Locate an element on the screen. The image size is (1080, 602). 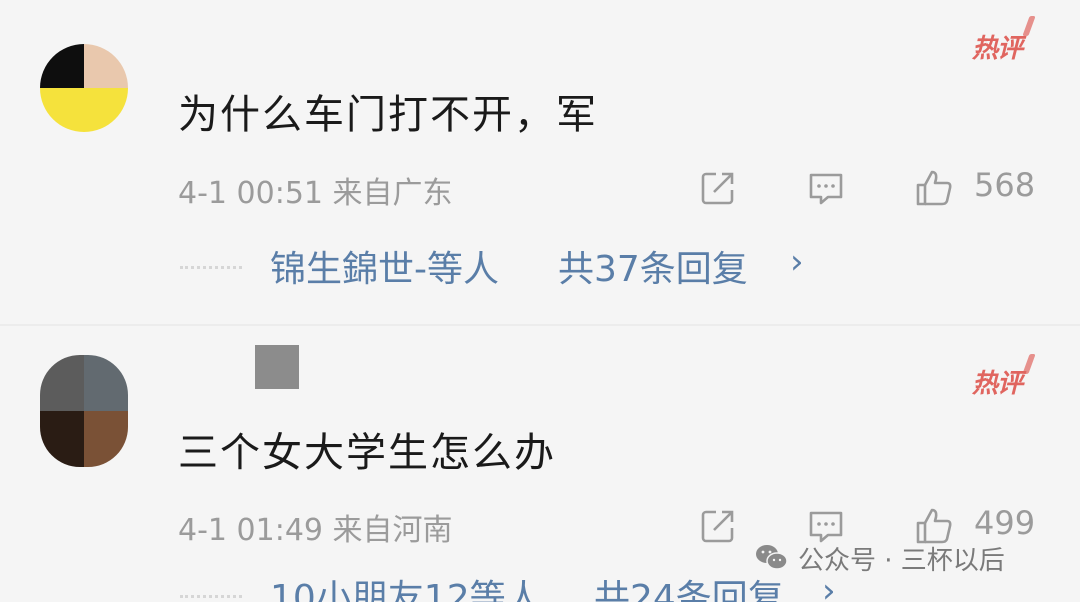
chevron-right-icon: › is located at coordinates (797, 262).